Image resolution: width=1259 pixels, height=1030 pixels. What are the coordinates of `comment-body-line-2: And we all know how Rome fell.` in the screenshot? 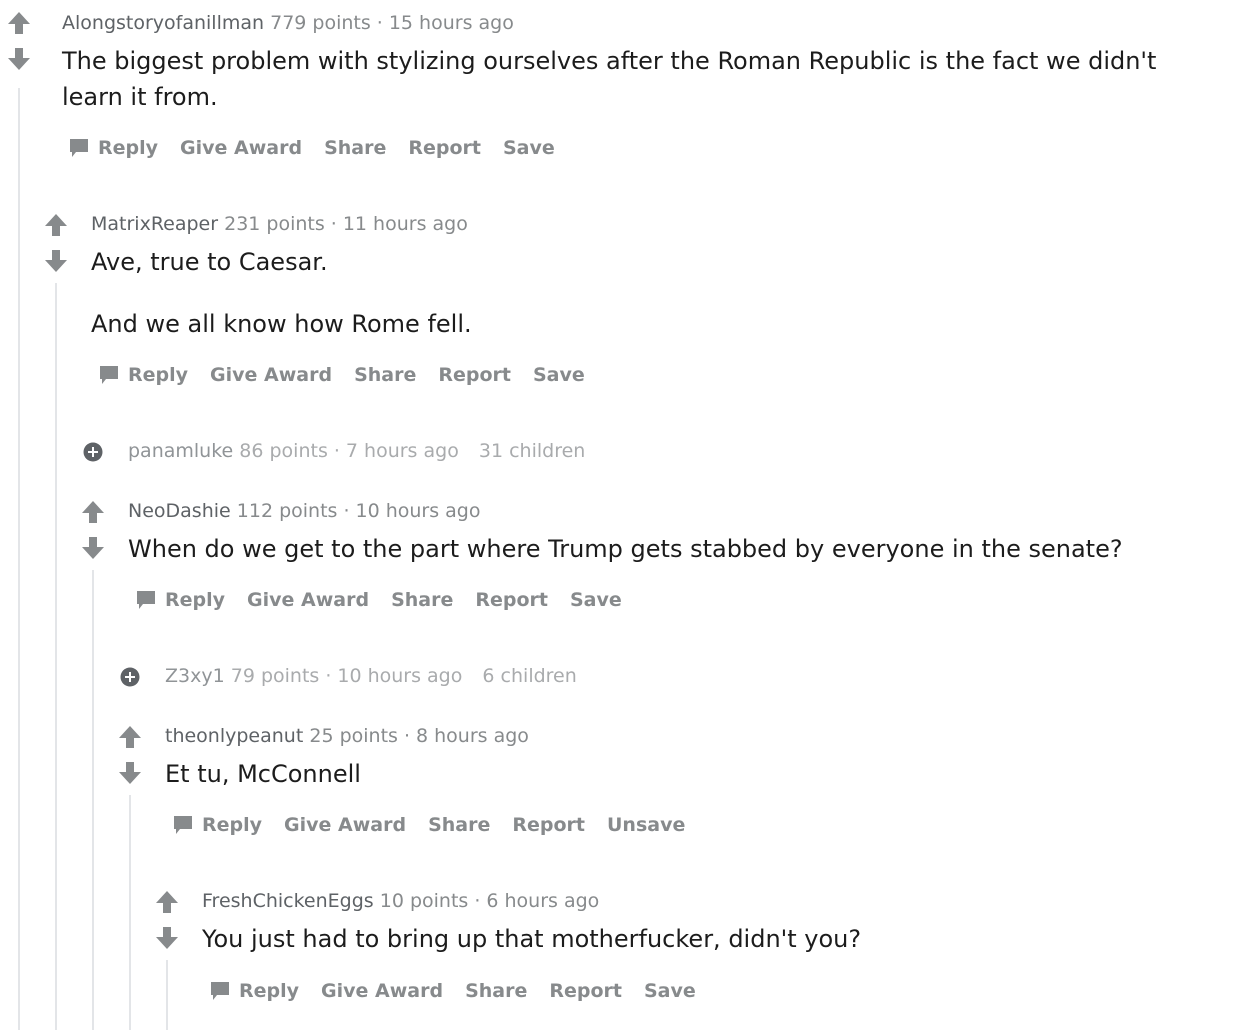 It's located at (281, 324).